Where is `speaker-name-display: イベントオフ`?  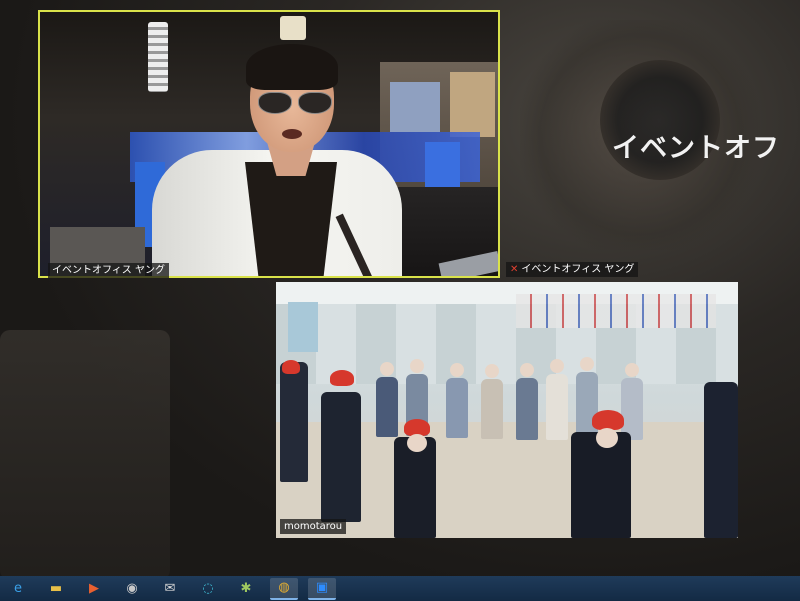
speaker-name-display: イベントオフ is located at coordinates (696, 148).